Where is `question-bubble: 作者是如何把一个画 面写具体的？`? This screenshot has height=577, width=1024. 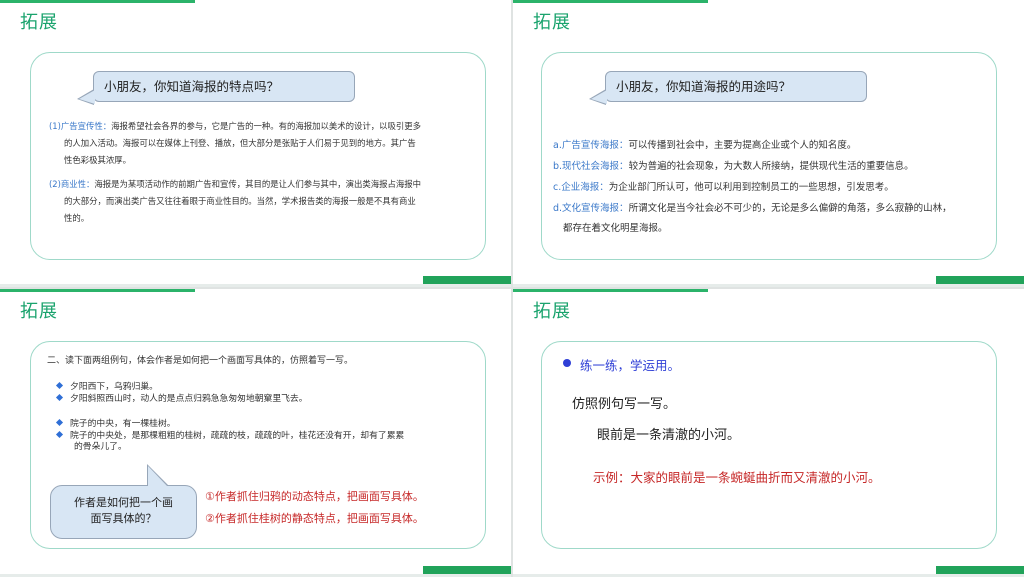 question-bubble: 作者是如何把一个画 面写具体的？ is located at coordinates (123, 501).